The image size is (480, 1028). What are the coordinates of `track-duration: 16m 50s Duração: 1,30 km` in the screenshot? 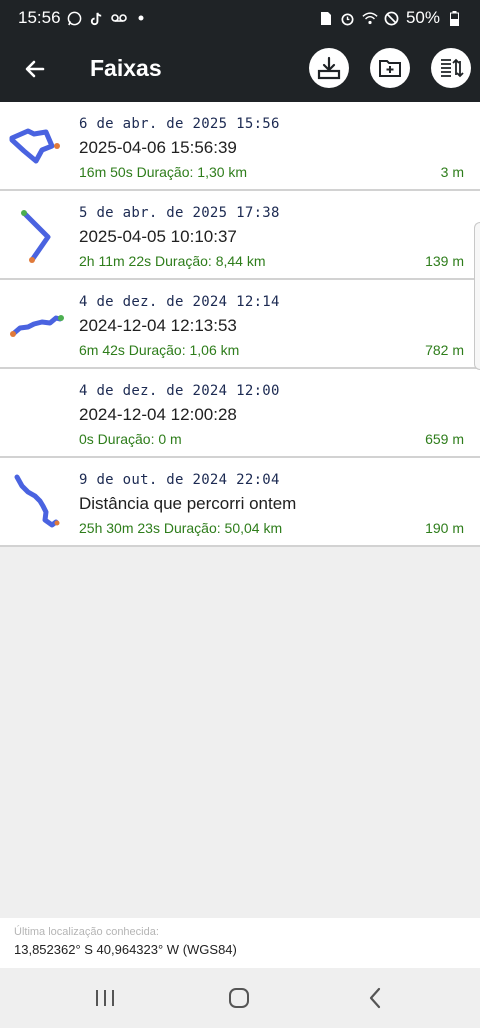 It's located at (163, 172).